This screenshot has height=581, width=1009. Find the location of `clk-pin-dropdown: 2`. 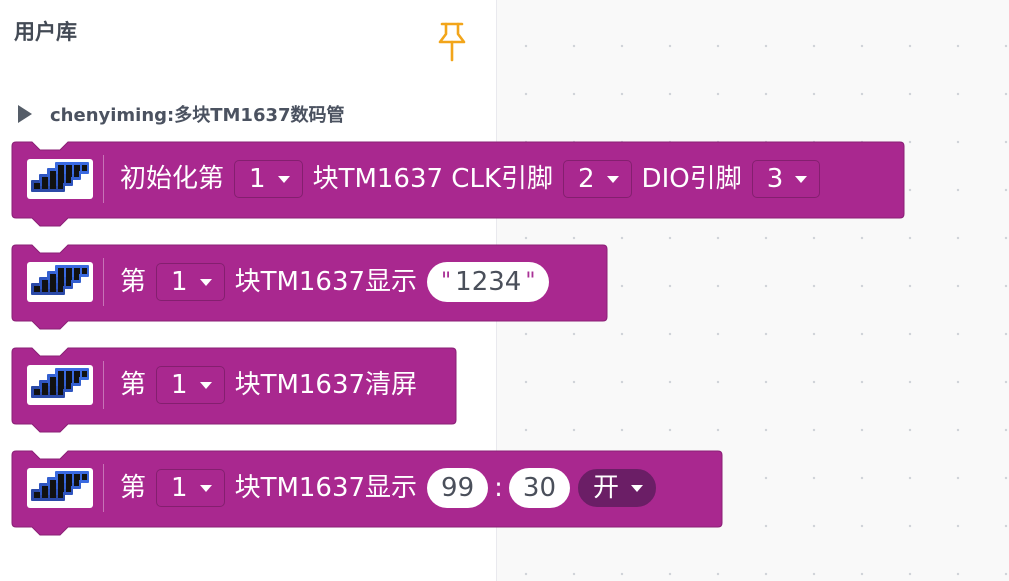

clk-pin-dropdown: 2 is located at coordinates (597, 179).